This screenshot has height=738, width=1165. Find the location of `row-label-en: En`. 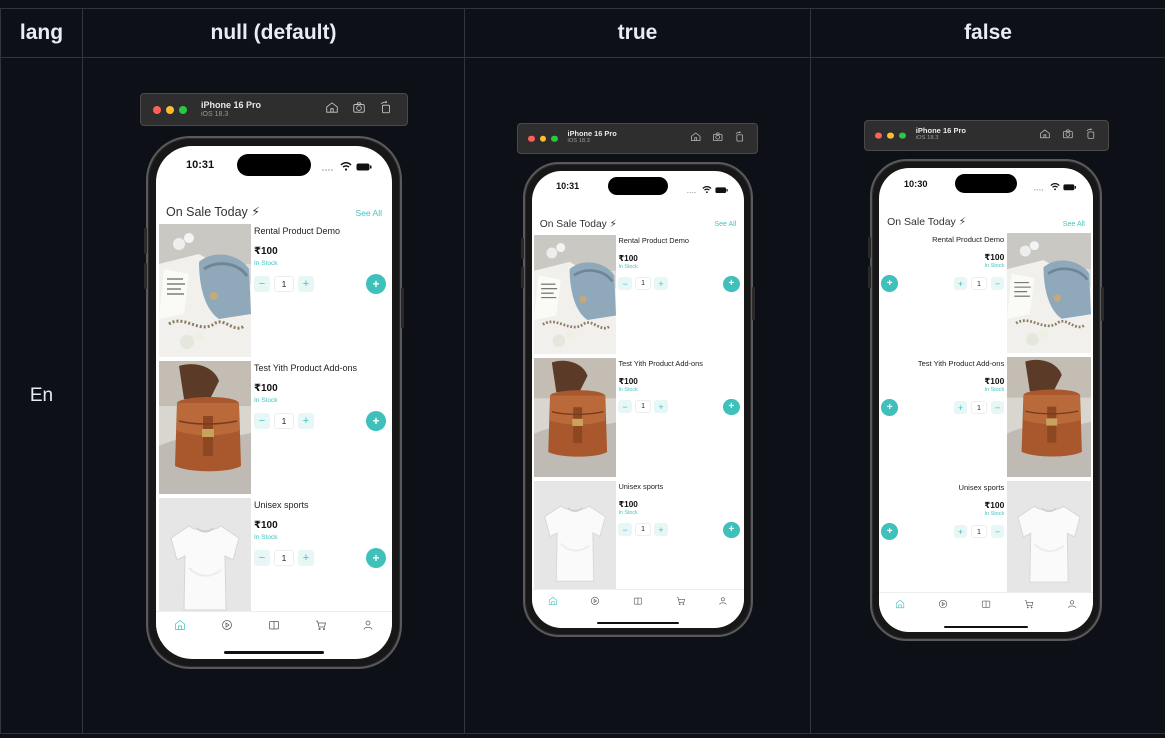

row-label-en: En is located at coordinates (41, 395).